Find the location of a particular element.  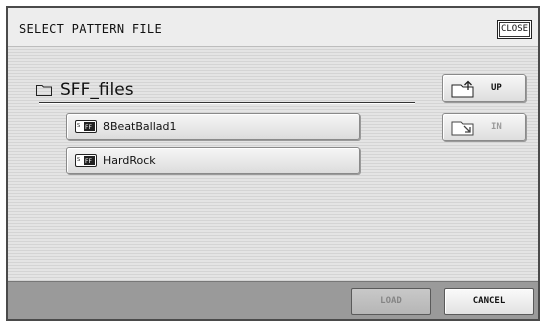

folder-in-icon is located at coordinates (462, 128).